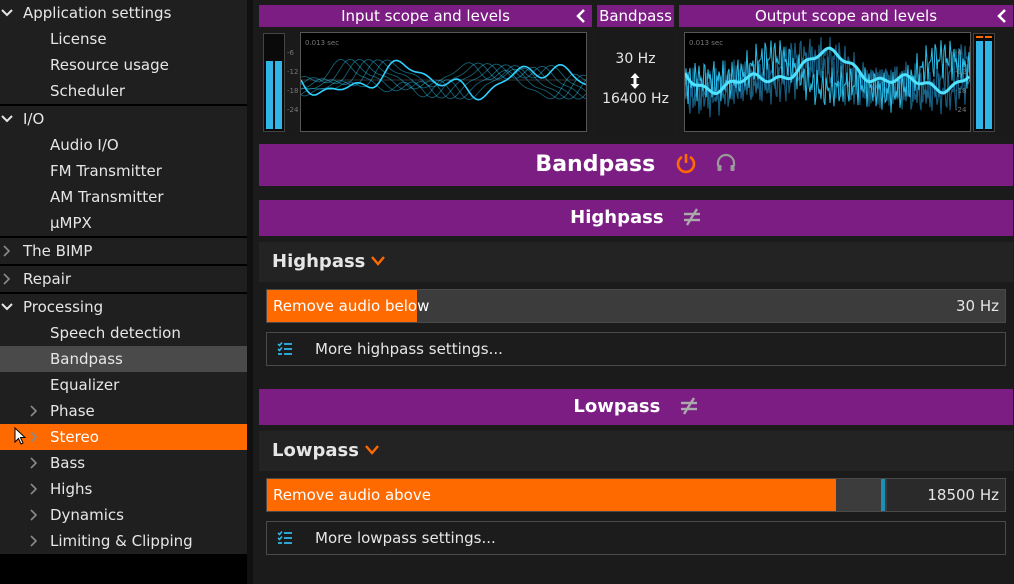 The width and height of the screenshot is (1014, 584). Describe the element at coordinates (123, 385) in the screenshot. I see `sidebar-item-equalizer: Equalizer` at that location.